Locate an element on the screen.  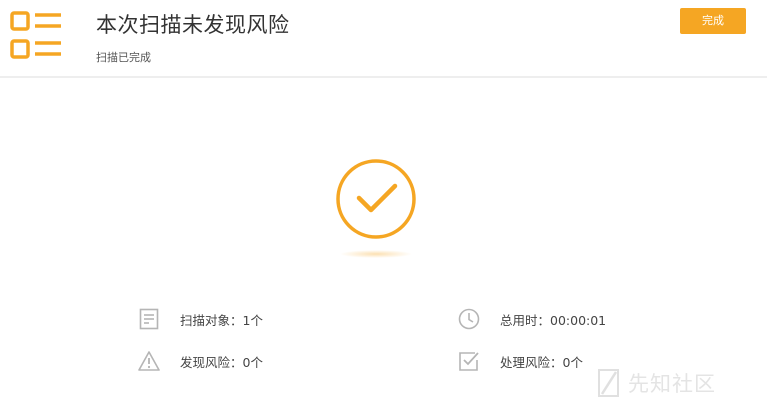
stat-scan-objects: 扫描对象：1个 is located at coordinates (200, 319).